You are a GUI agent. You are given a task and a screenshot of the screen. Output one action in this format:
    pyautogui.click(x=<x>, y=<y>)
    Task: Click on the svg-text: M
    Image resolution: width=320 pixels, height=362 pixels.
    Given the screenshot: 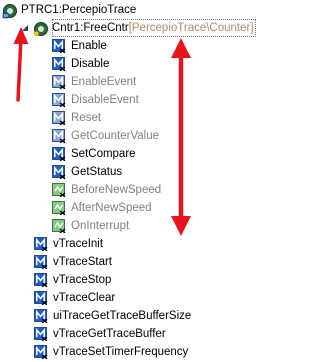 What is the action you would take?
    pyautogui.click(x=6, y=15)
    